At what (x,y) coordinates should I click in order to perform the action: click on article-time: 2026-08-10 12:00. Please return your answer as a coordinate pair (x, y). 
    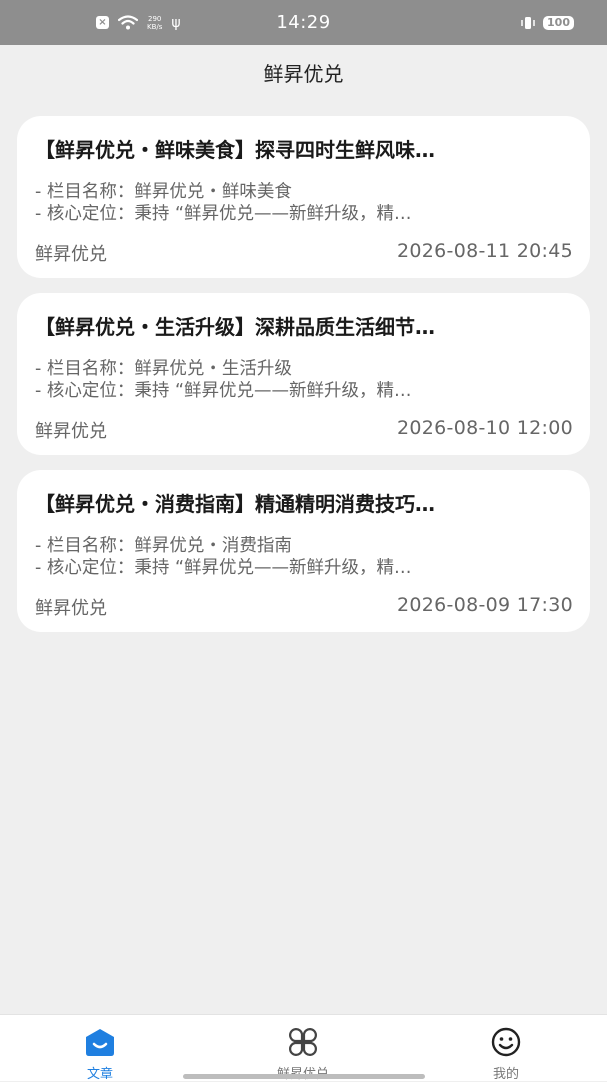
    Looking at the image, I should click on (484, 428).